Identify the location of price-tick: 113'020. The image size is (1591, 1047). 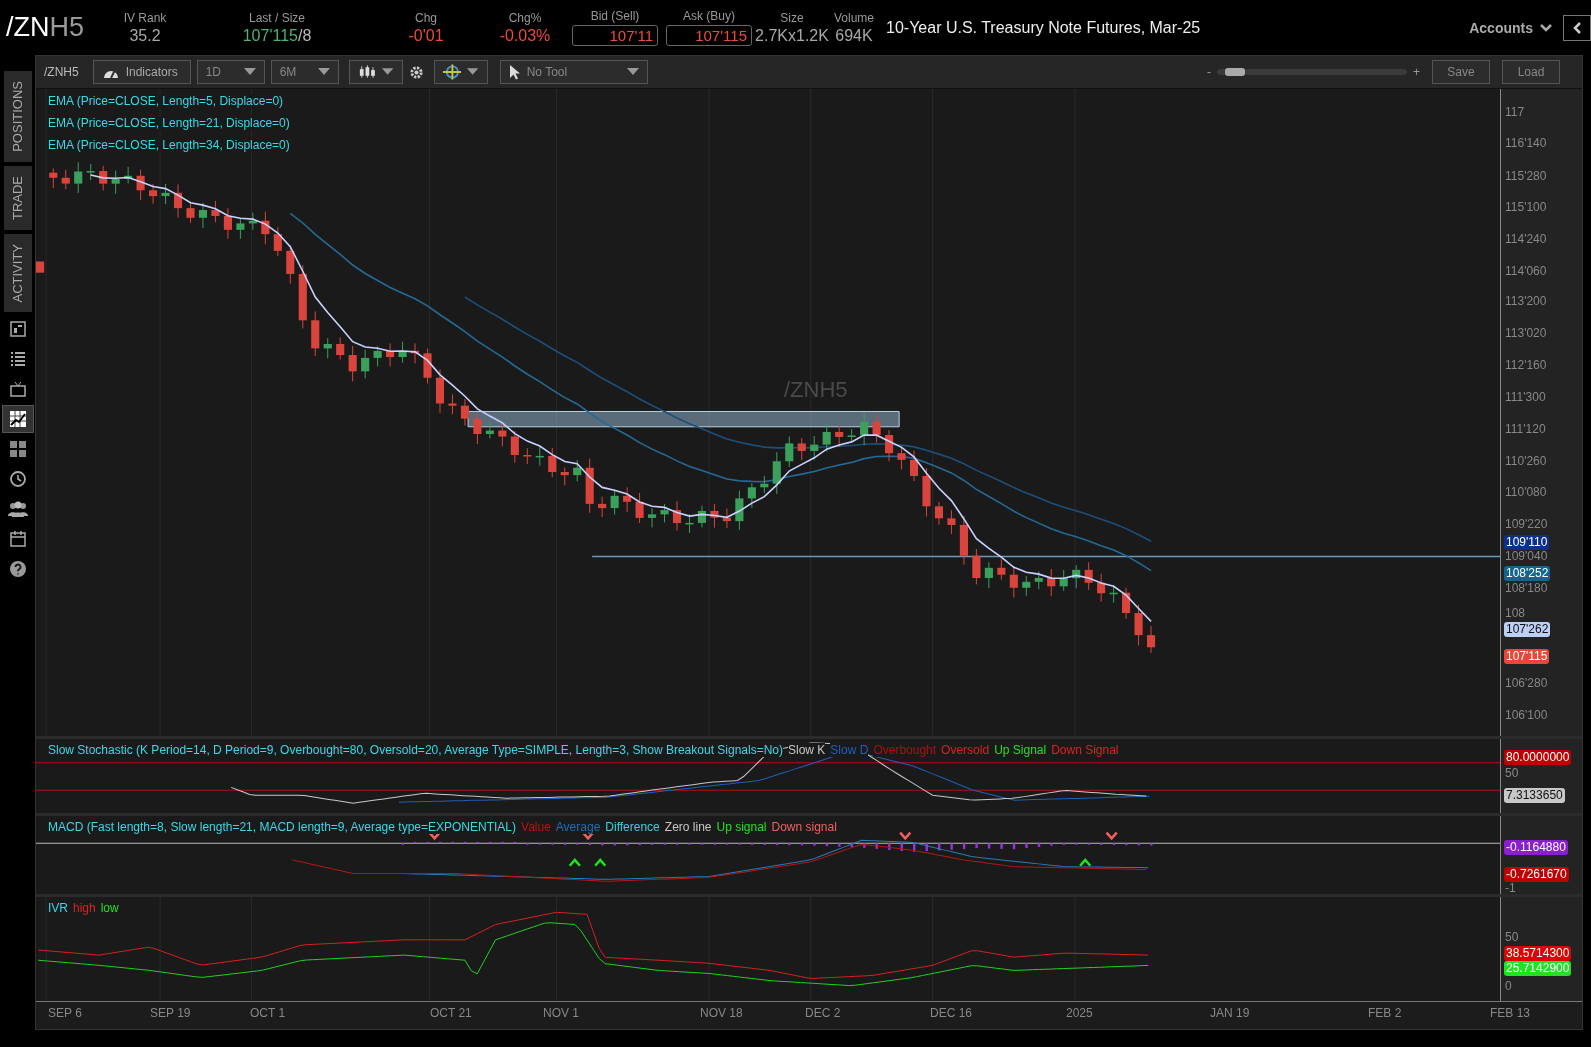
(1526, 333).